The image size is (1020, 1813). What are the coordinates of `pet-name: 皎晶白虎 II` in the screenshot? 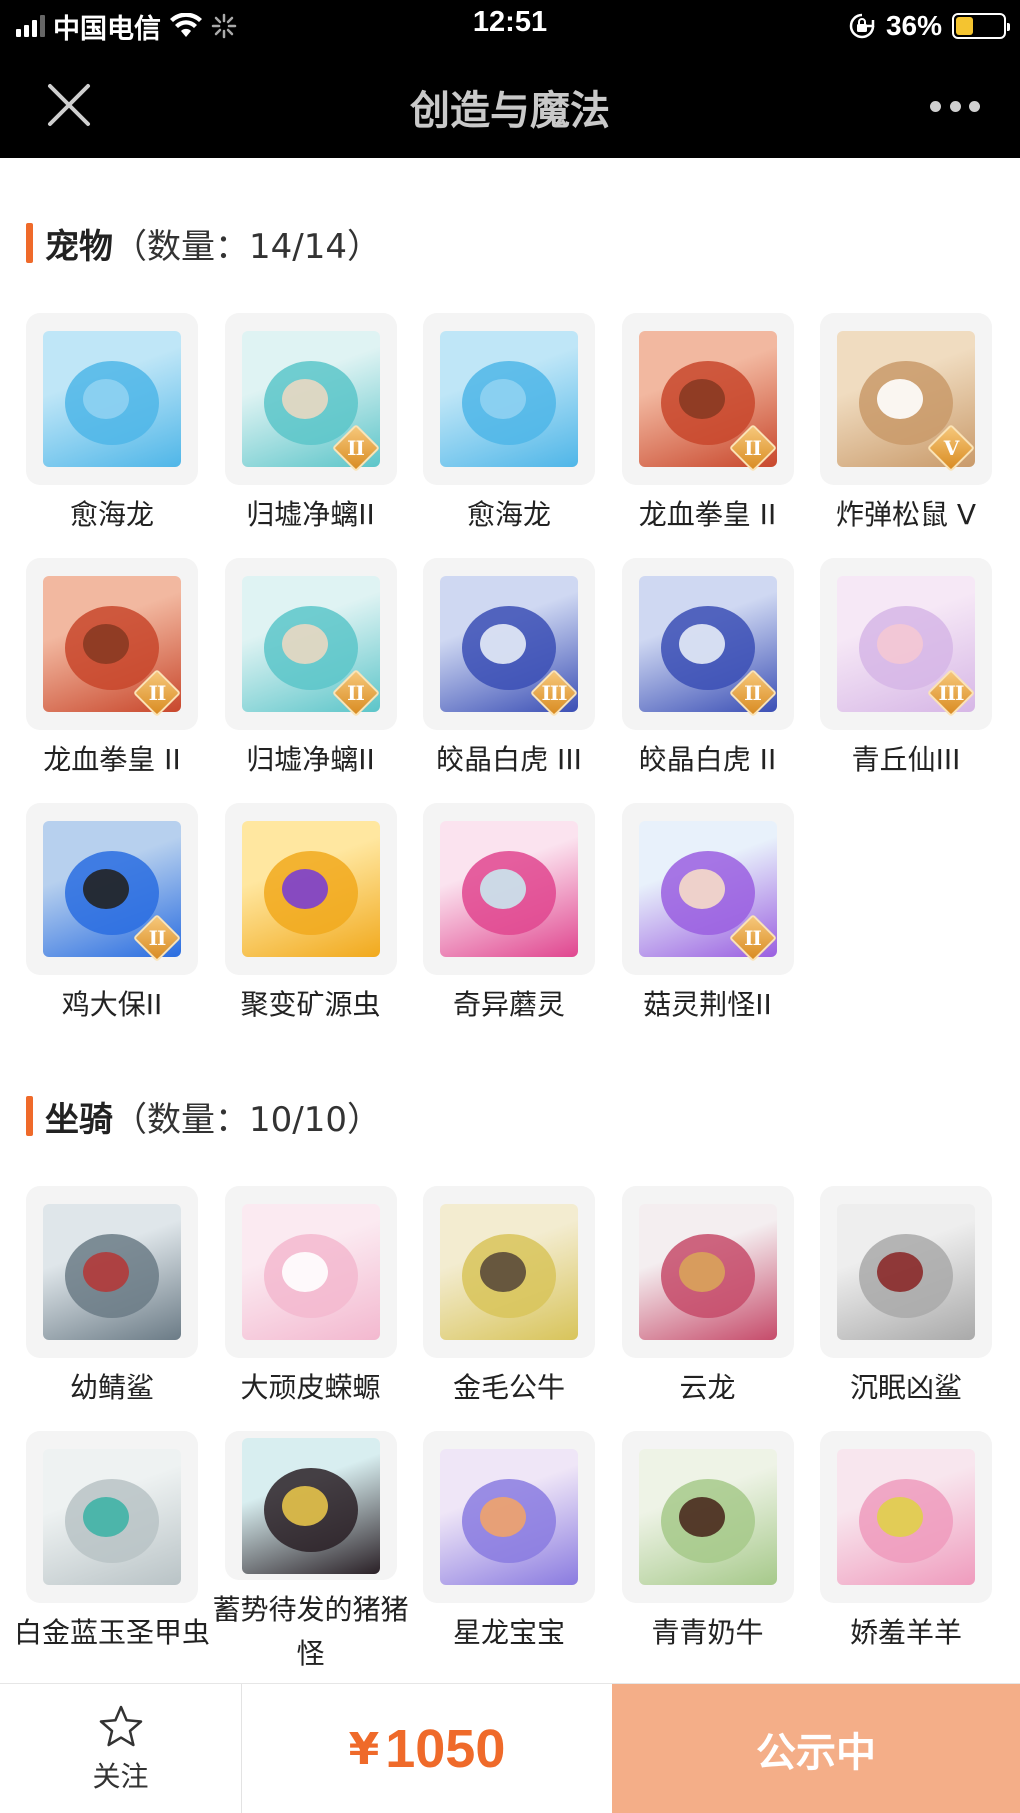 It's located at (707, 759).